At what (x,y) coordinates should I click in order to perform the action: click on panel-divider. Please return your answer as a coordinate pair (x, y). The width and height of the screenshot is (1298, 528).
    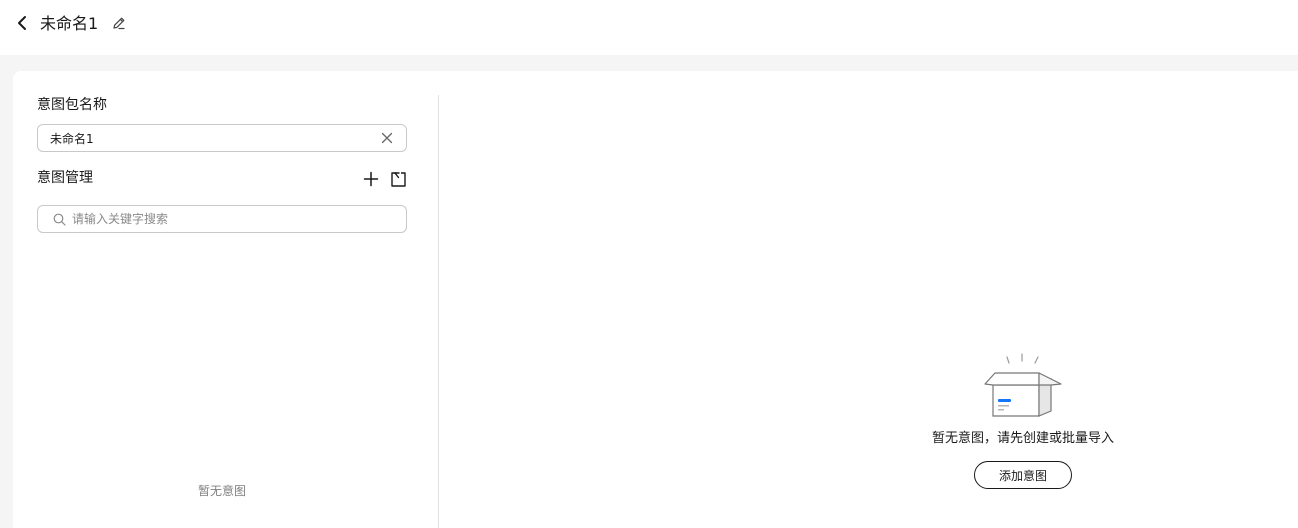
    Looking at the image, I should click on (438, 311).